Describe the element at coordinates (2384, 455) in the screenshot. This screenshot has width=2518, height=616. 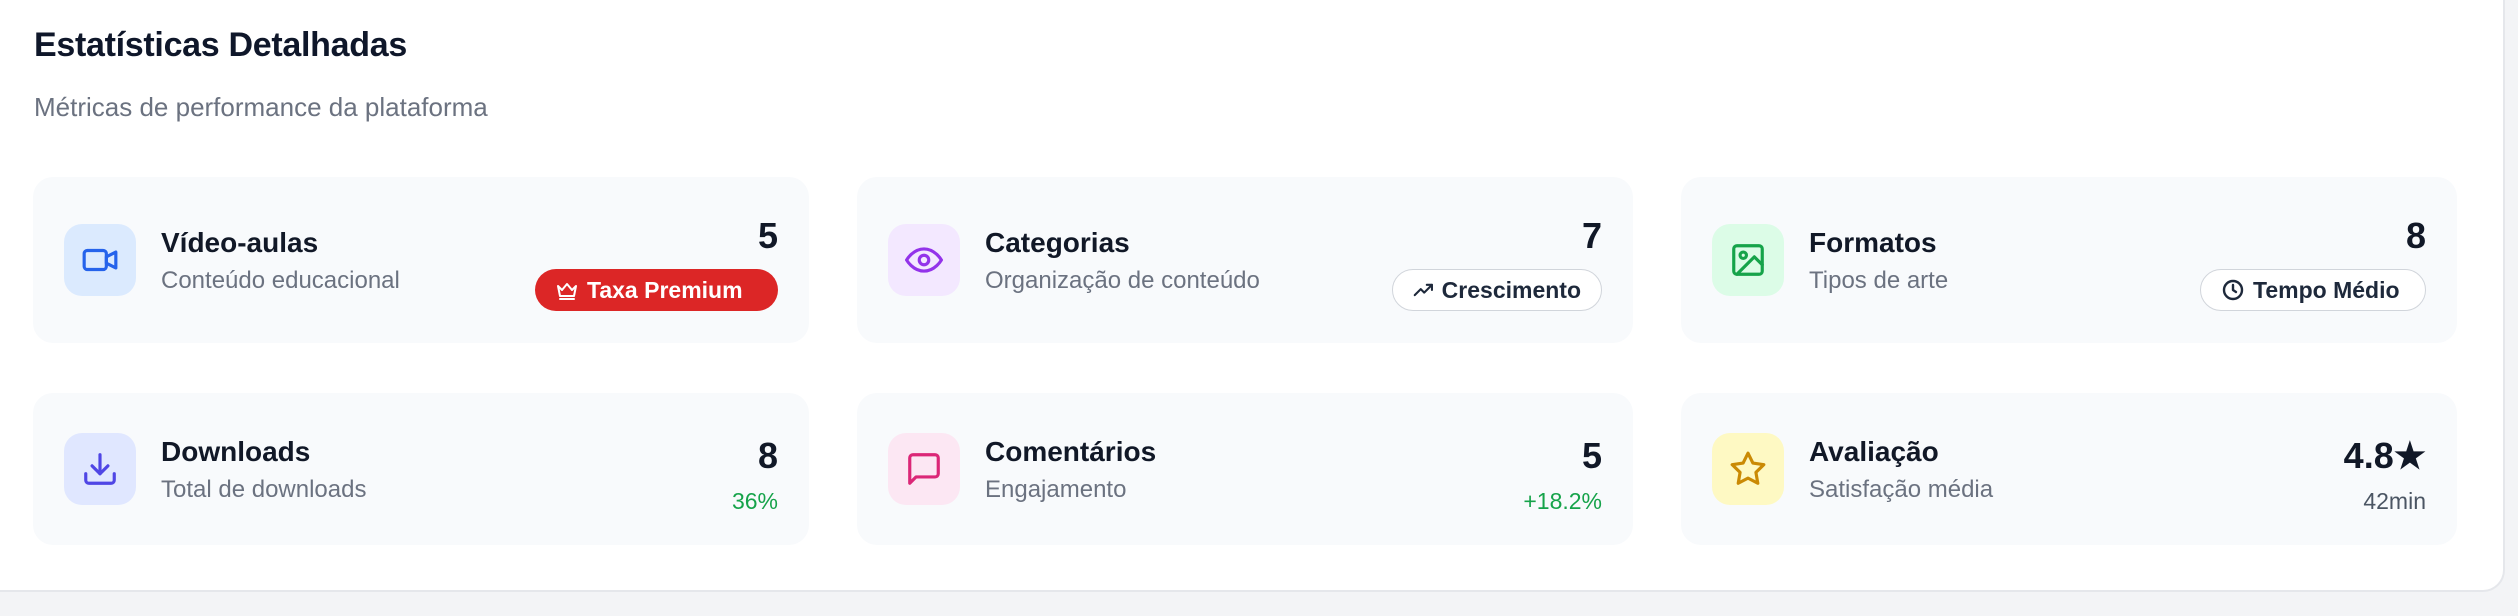
I see `card-value: 4.8★` at that location.